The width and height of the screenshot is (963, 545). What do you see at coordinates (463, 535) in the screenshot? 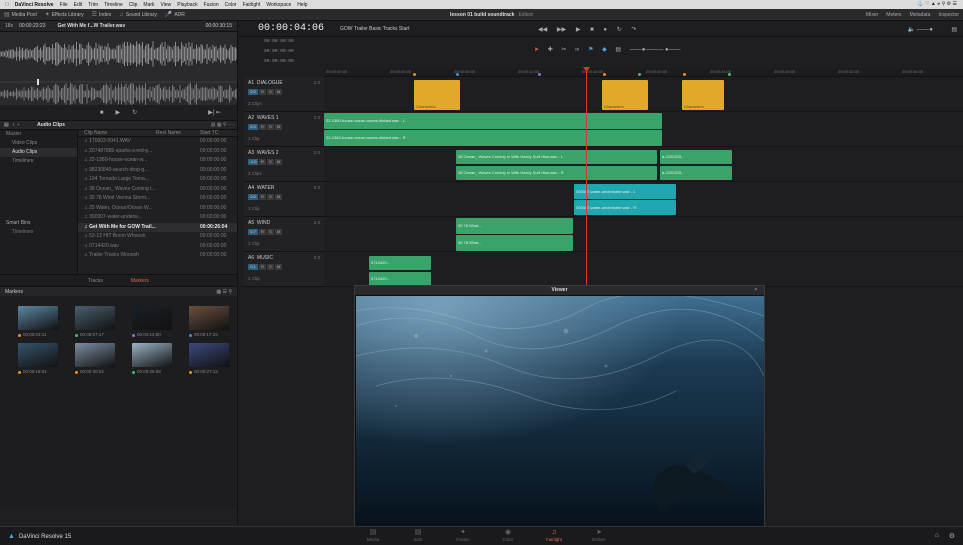
I see `page-fusion: ✦ Fusion` at bounding box center [463, 535].